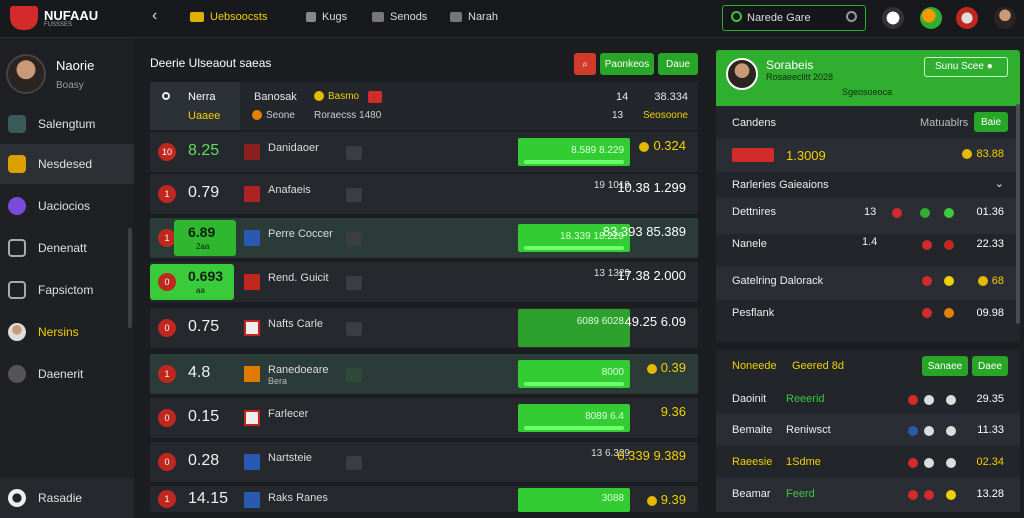 The image size is (1024, 518). Describe the element at coordinates (289, 190) in the screenshot. I see `row-team: Anafaeis` at that location.